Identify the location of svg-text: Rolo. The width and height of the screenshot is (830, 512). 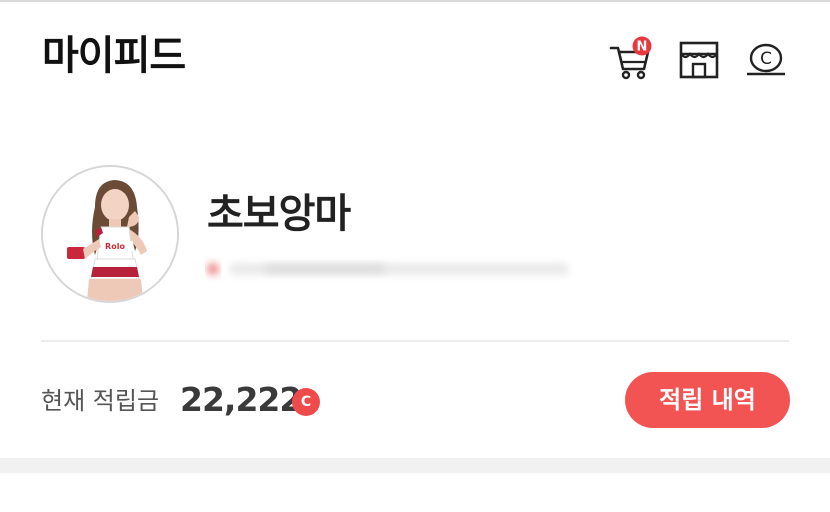
(115, 246).